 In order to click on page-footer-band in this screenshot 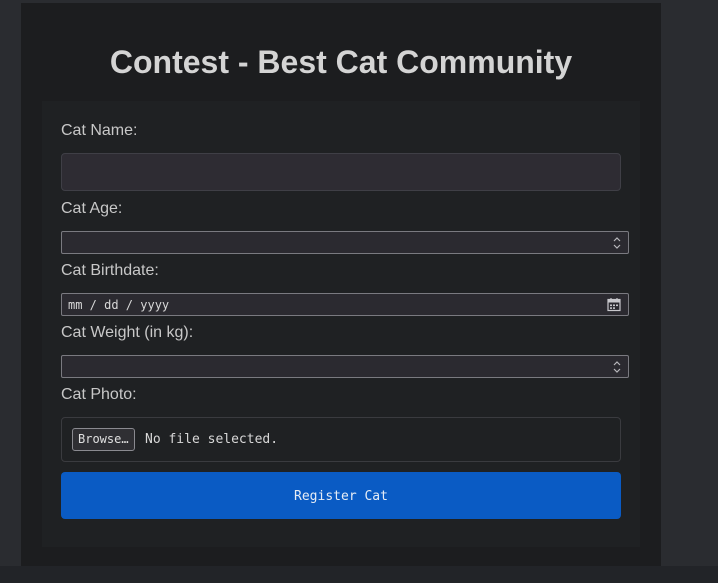, I will do `click(359, 574)`.